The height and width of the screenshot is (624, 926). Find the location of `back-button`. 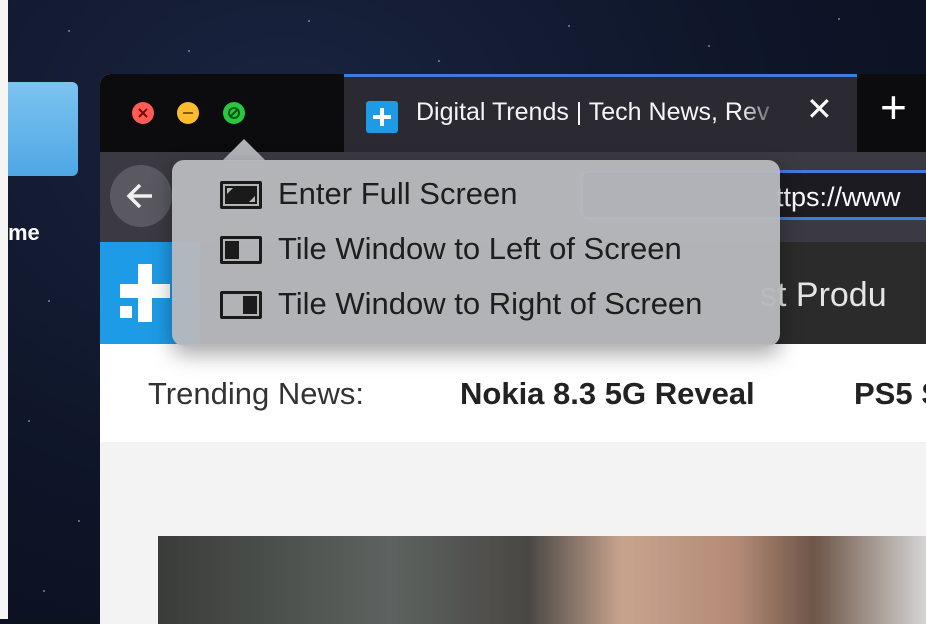

back-button is located at coordinates (141, 196).